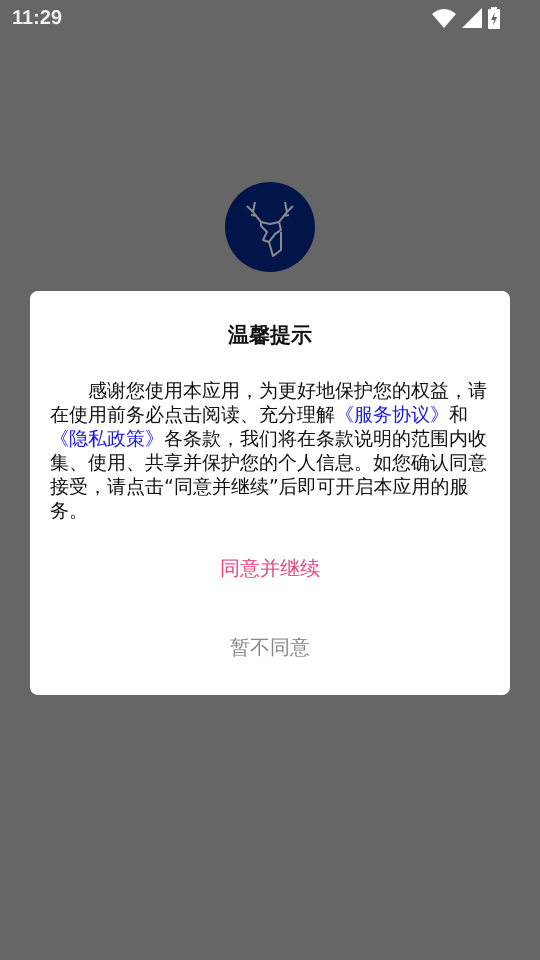 The height and width of the screenshot is (960, 540). I want to click on signal-icon, so click(472, 18).